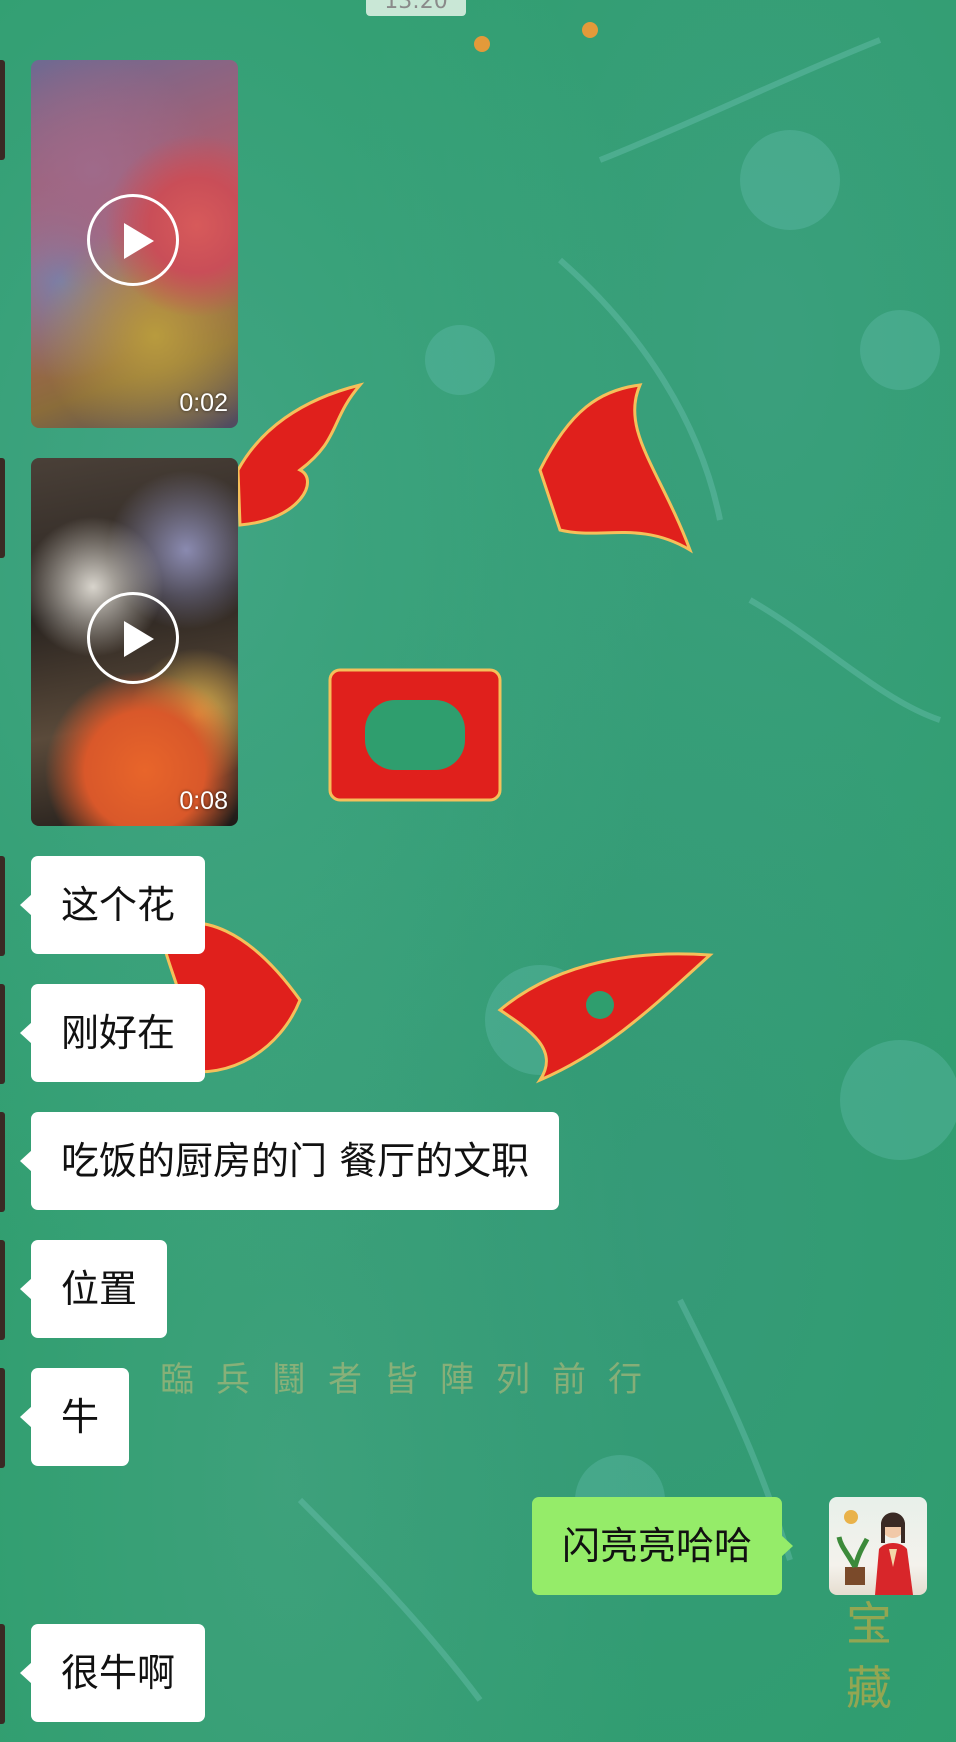 The height and width of the screenshot is (1742, 956). I want to click on background-caption: 臨兵鬪者皆陣列前行, so click(412, 1380).